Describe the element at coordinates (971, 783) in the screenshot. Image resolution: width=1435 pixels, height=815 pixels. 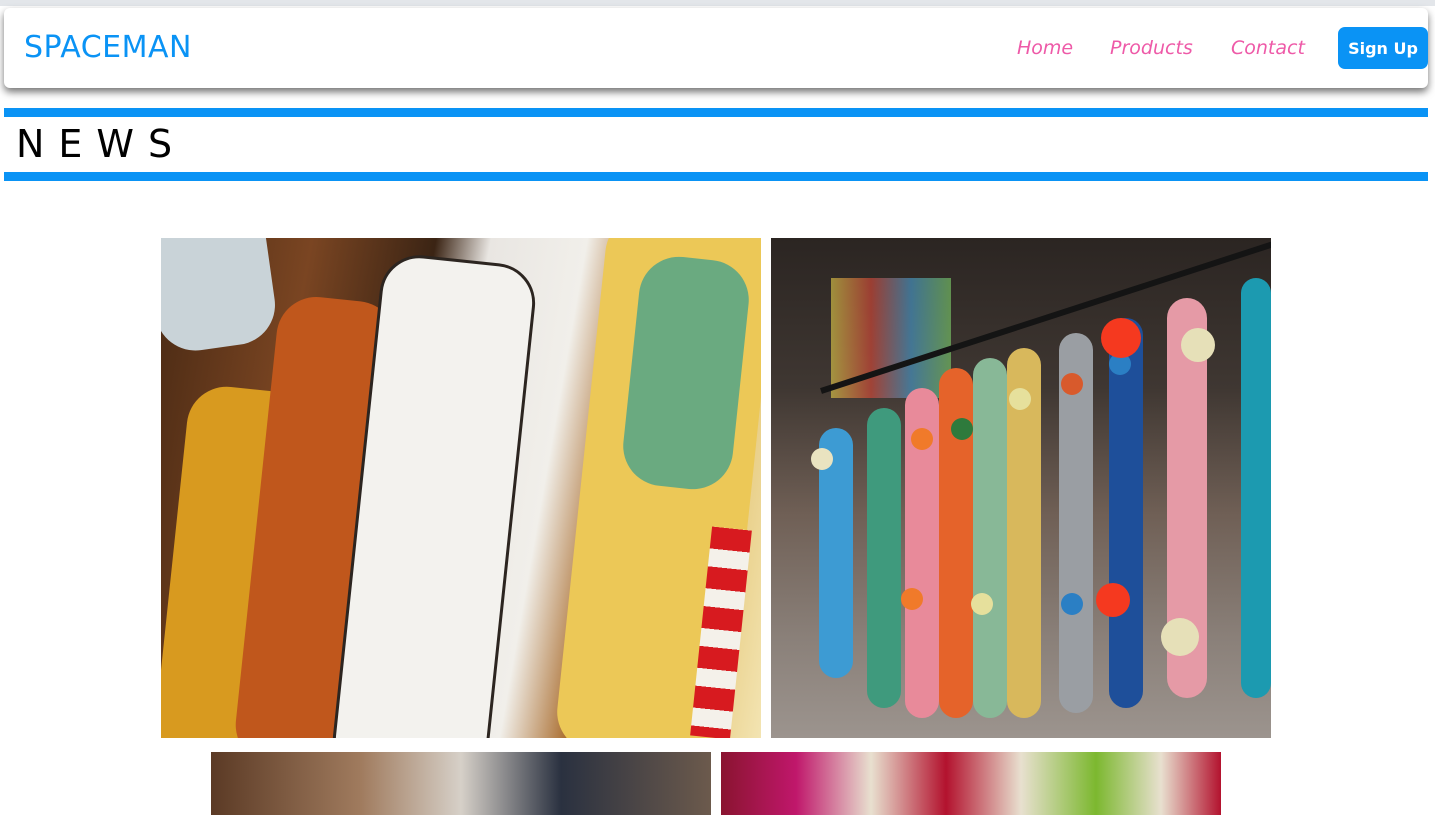
I see `photo-socks-display` at that location.